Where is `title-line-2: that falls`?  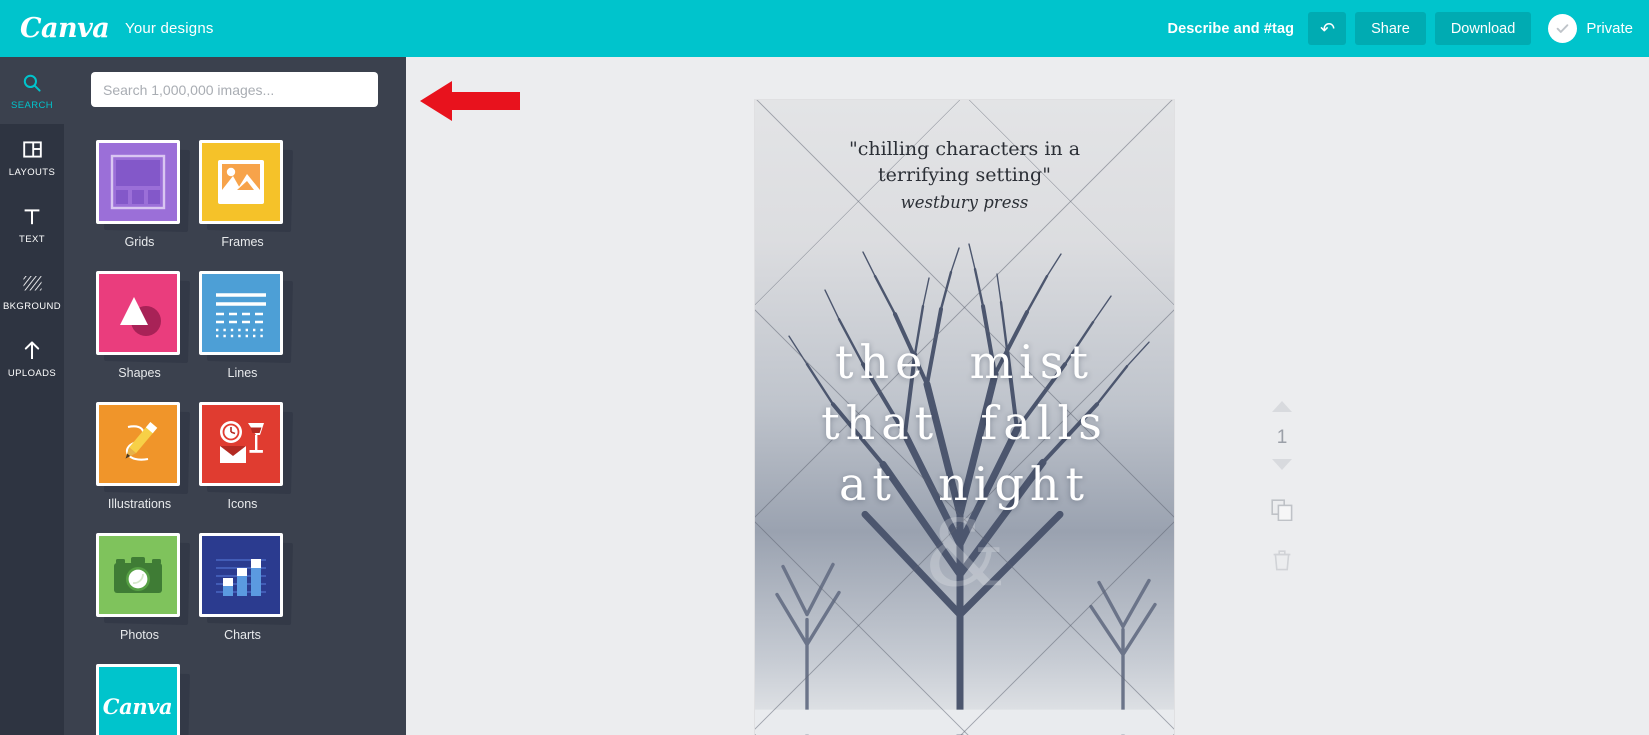
title-line-2: that falls is located at coordinates (964, 423).